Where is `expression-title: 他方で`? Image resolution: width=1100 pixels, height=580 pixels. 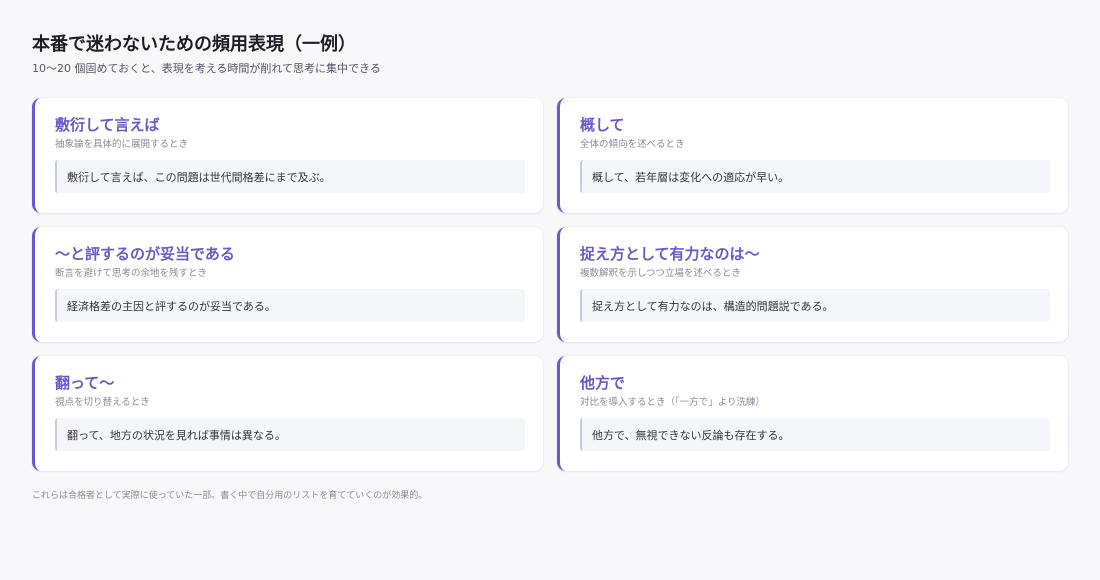
expression-title: 他方で is located at coordinates (603, 383).